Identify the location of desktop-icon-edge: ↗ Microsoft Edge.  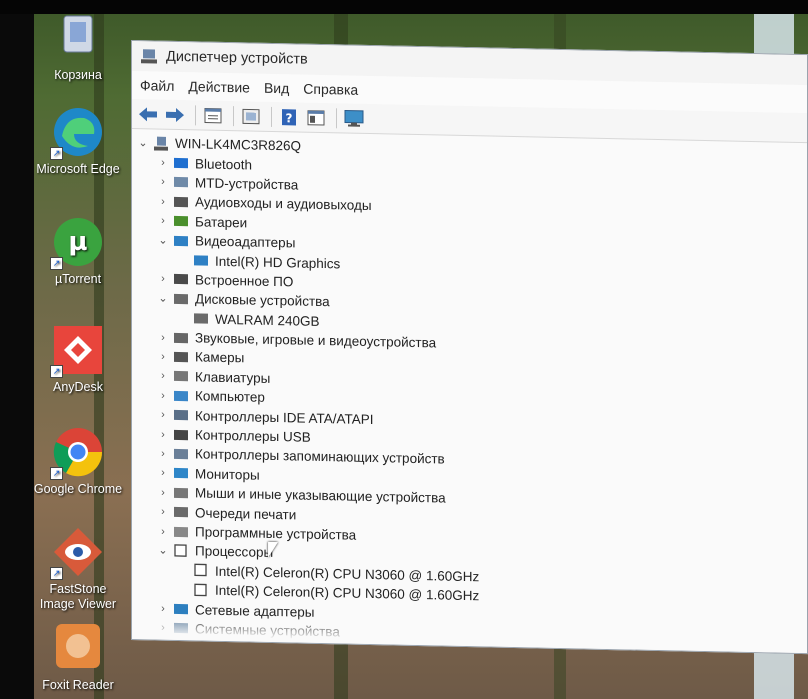
(79, 141).